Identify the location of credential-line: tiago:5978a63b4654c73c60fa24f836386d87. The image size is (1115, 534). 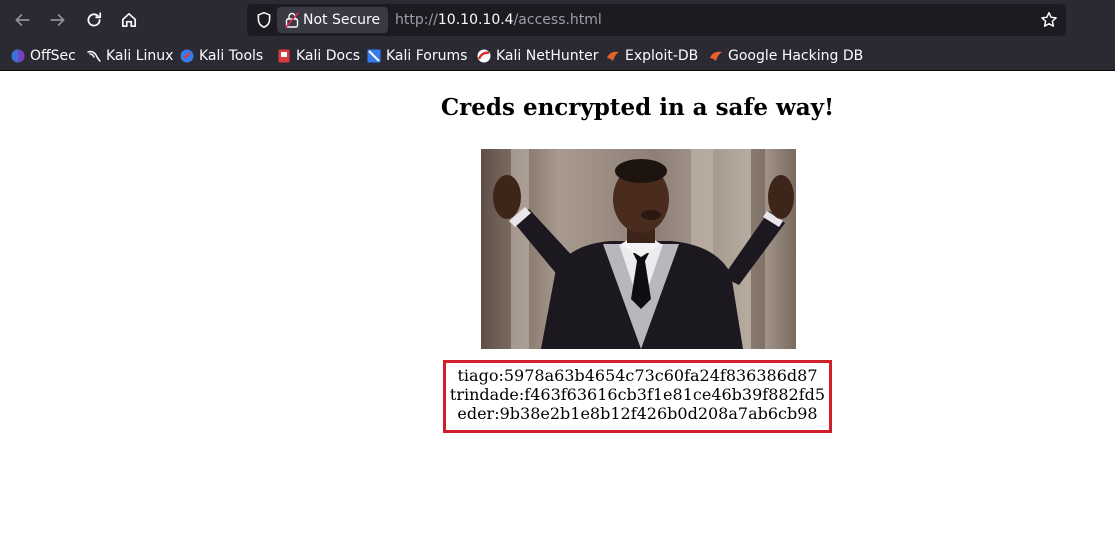
(637, 375).